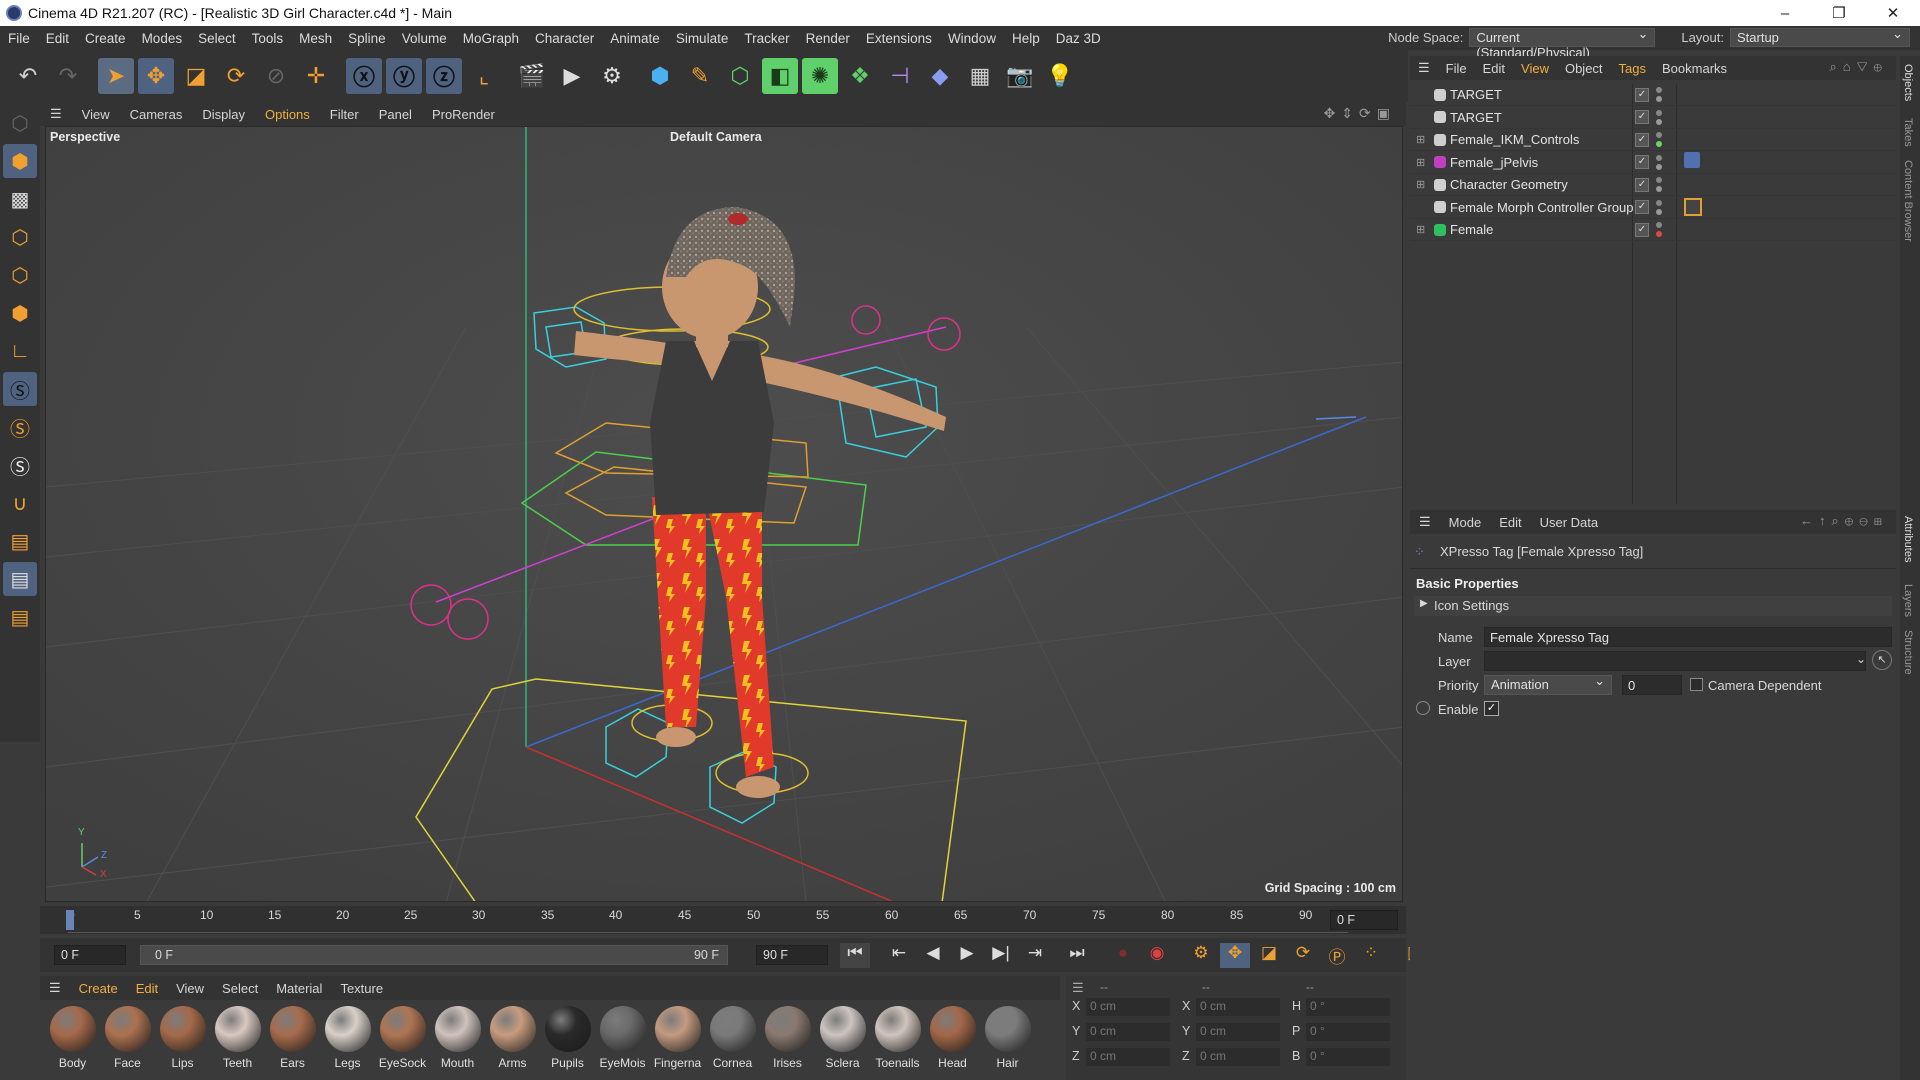 The height and width of the screenshot is (1080, 1920). What do you see at coordinates (1908, 82) in the screenshot?
I see `tab-objects: Objects` at bounding box center [1908, 82].